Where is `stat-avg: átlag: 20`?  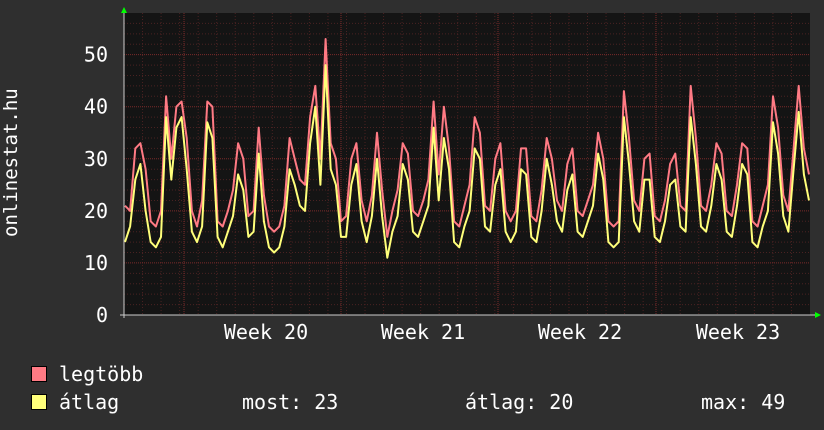
stat-avg: átlag: 20 is located at coordinates (519, 402).